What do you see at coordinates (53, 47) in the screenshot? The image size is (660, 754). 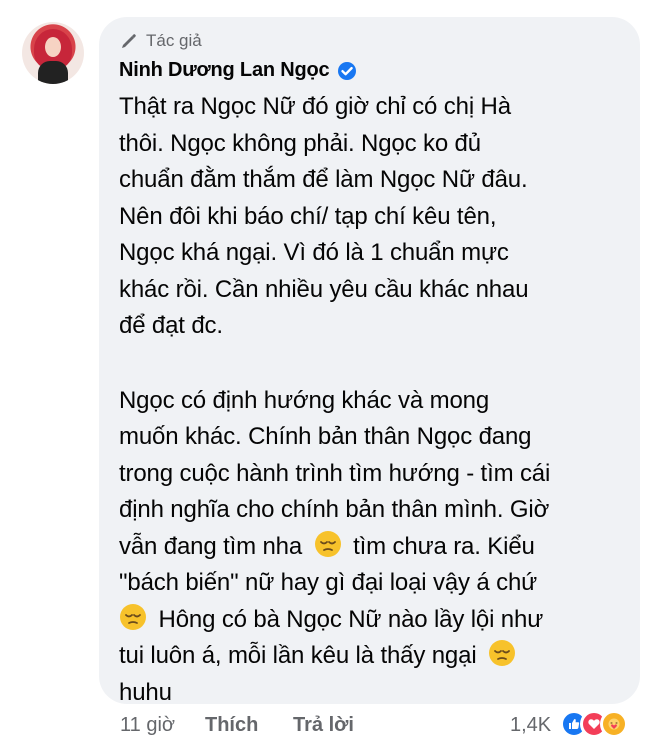 I see `avatar-face` at bounding box center [53, 47].